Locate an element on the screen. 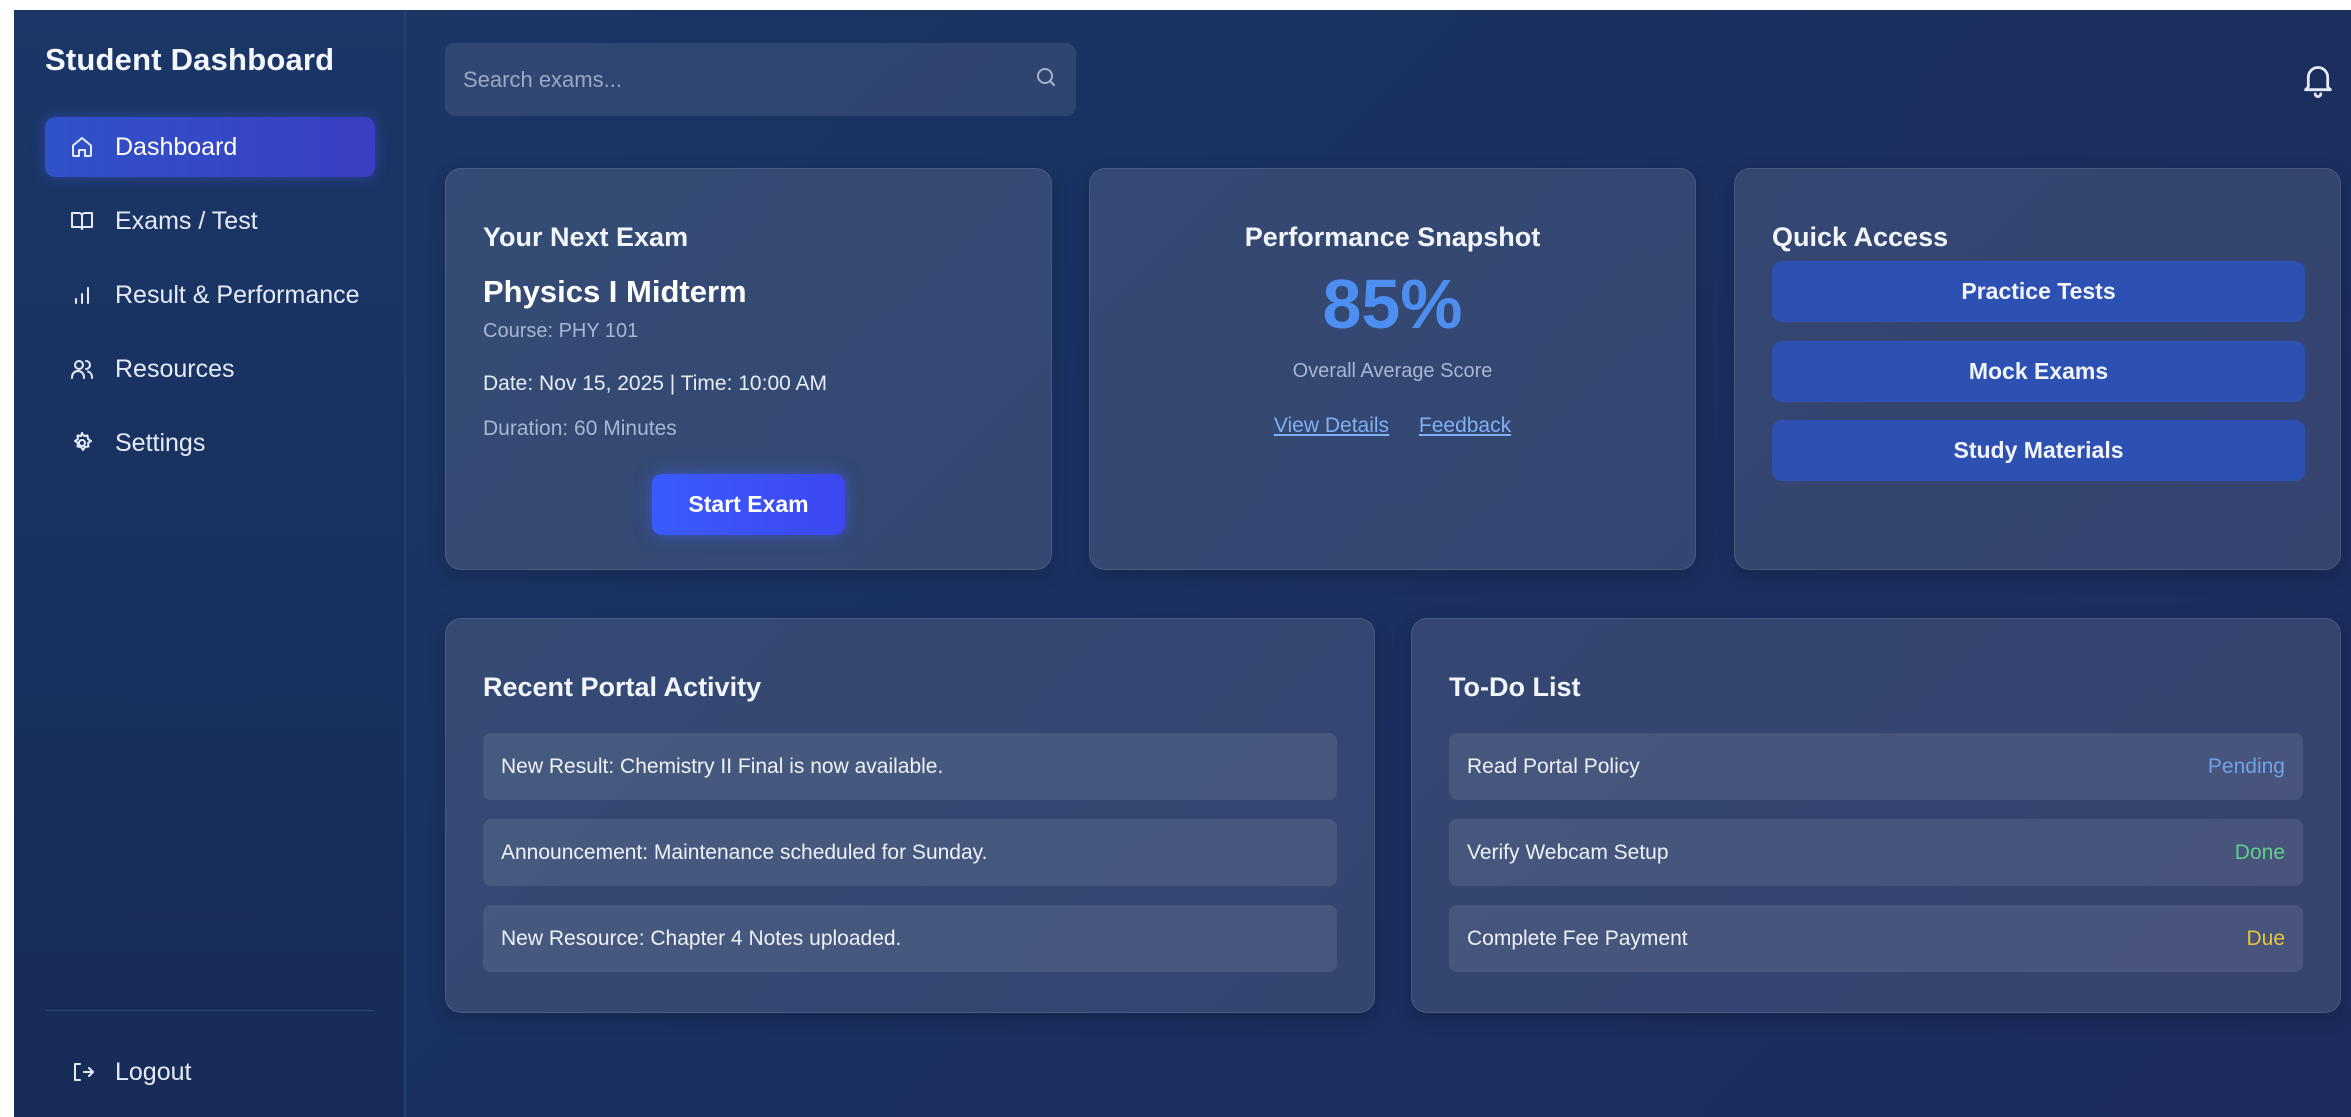 The image size is (2351, 1117). sidebar-item-dashboard: Dashboard is located at coordinates (210, 147).